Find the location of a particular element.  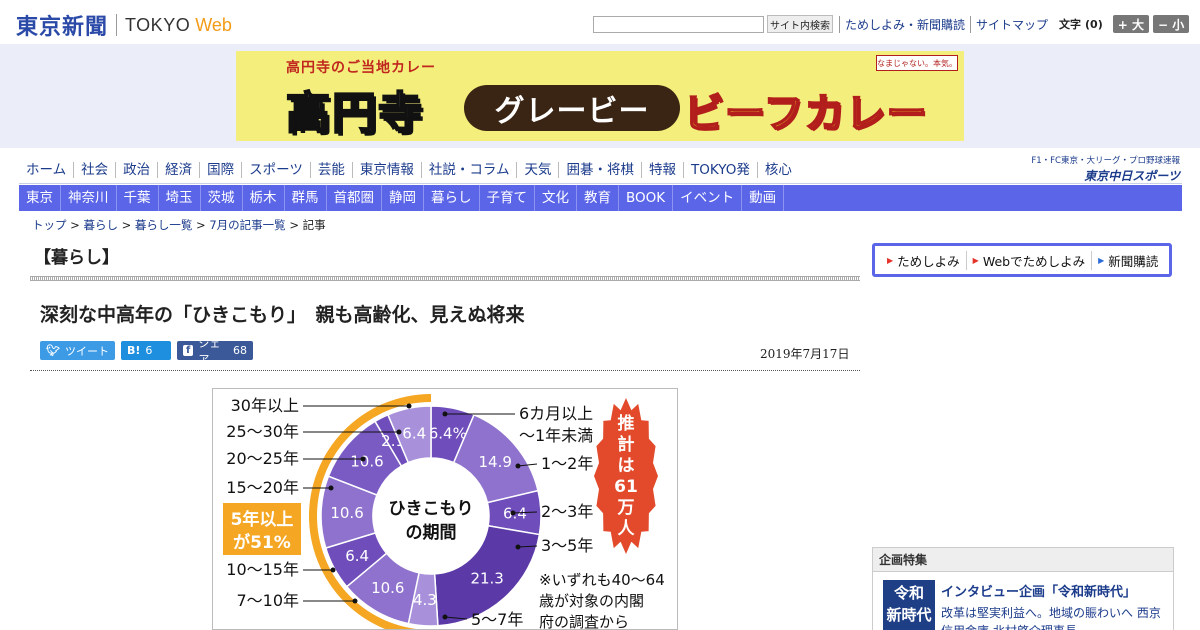

nav-secondary-item: 首都圏 is located at coordinates (354, 198).